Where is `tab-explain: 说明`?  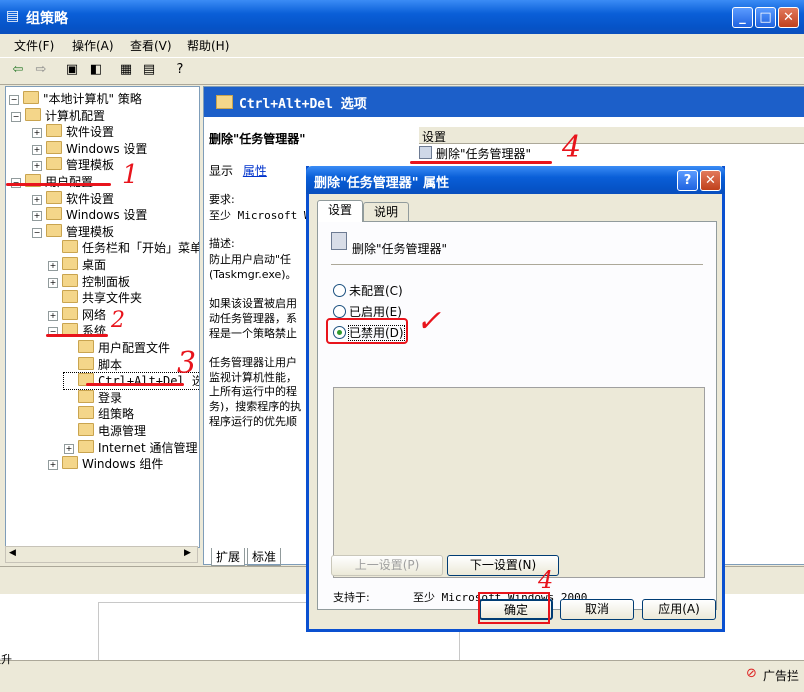
tab-explain: 说明 is located at coordinates (386, 212).